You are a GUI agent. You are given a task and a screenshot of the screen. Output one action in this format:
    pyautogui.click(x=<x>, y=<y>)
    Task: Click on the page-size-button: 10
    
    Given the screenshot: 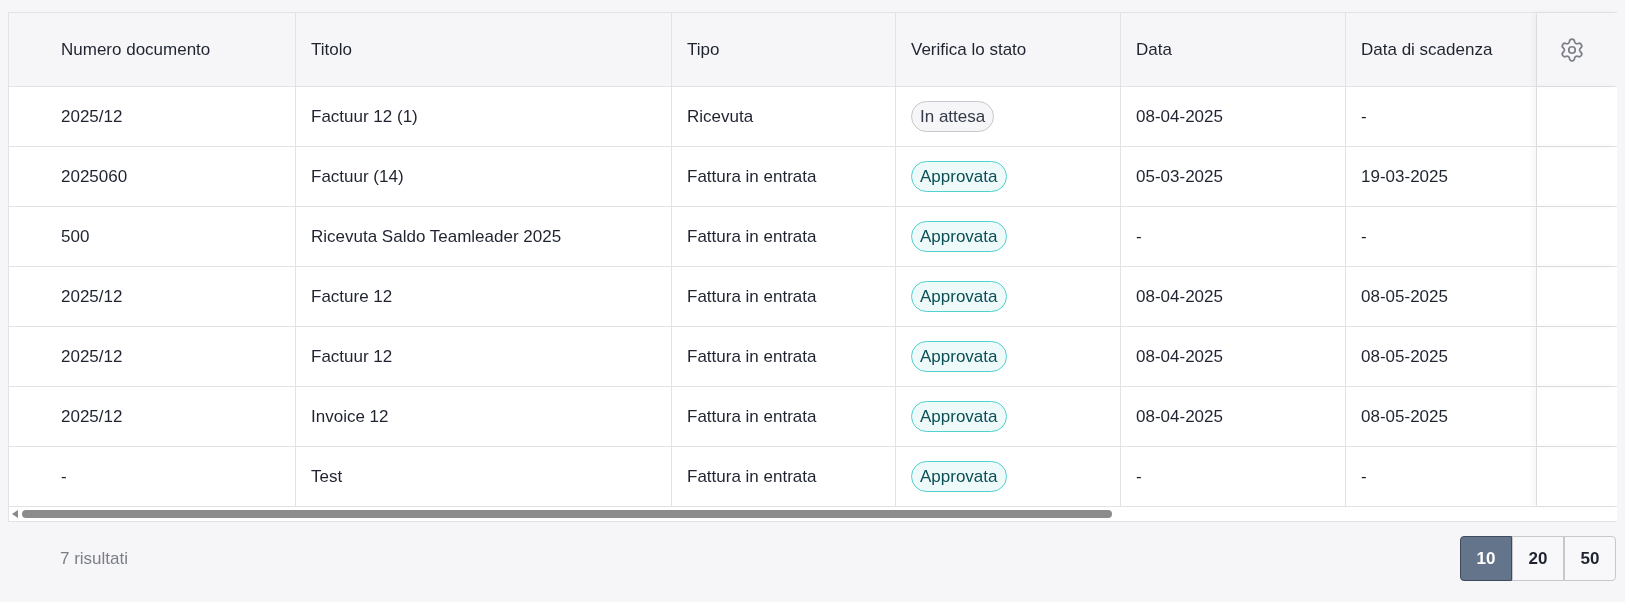 What is the action you would take?
    pyautogui.click(x=1486, y=558)
    